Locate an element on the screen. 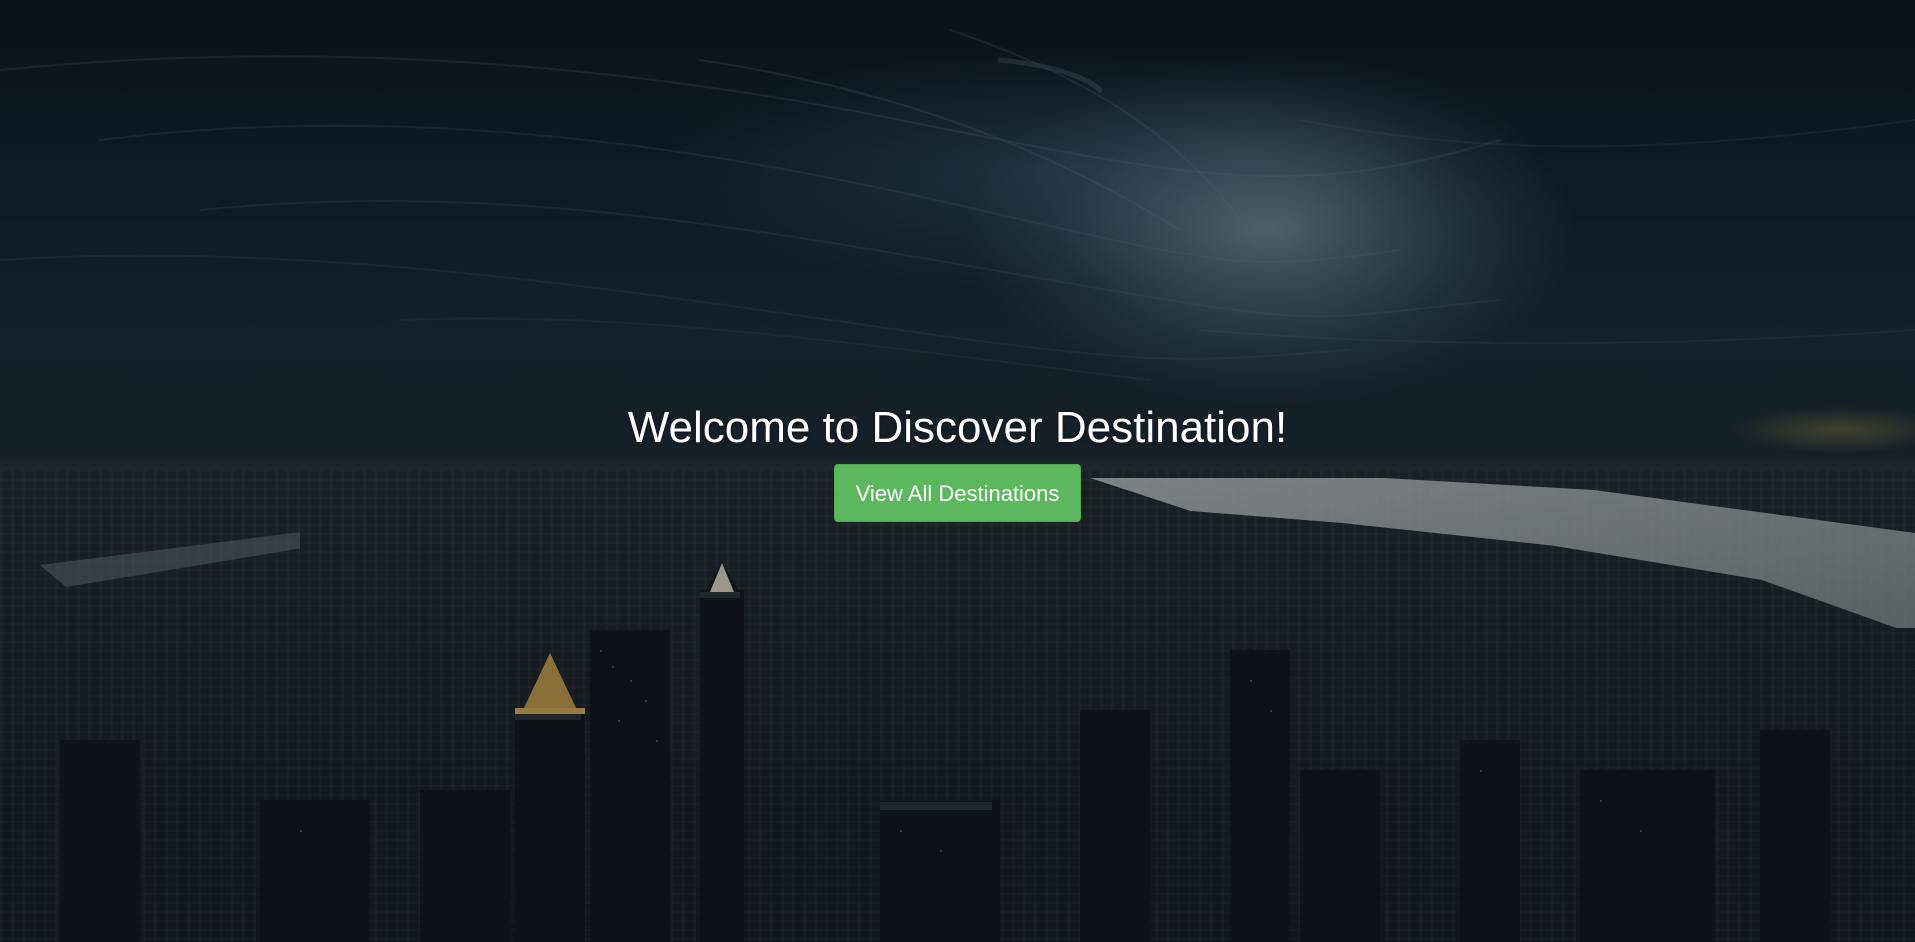 The height and width of the screenshot is (942, 1915). hero-title: Welcome to Discover Destination! is located at coordinates (957, 427).